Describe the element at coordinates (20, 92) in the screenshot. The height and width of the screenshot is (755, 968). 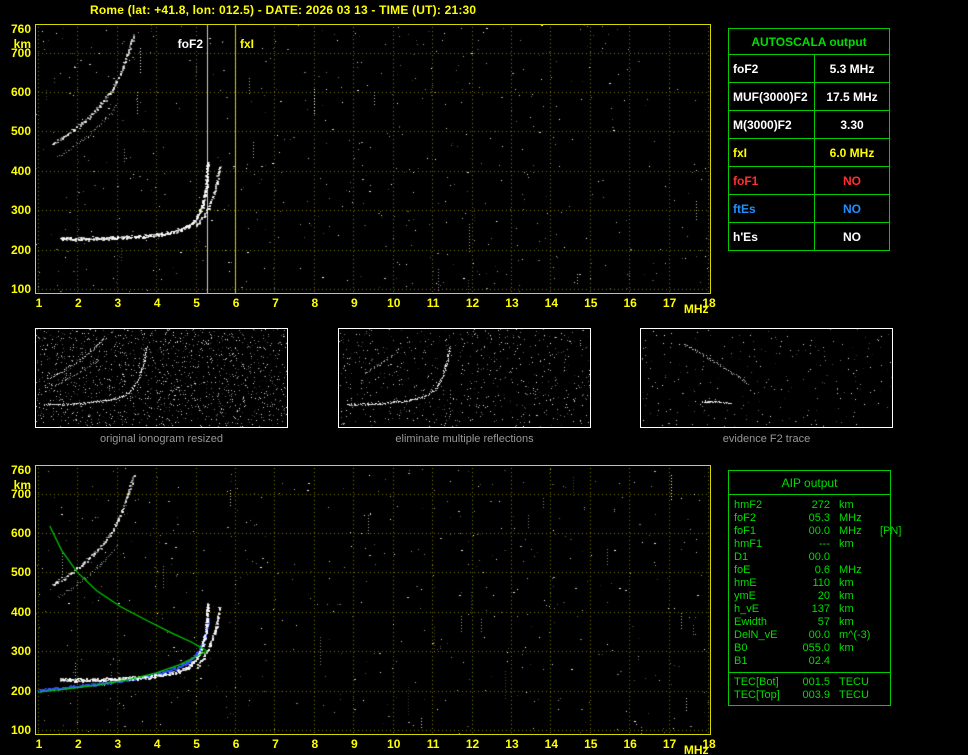
I see `y-axis-tick-label: 600` at that location.